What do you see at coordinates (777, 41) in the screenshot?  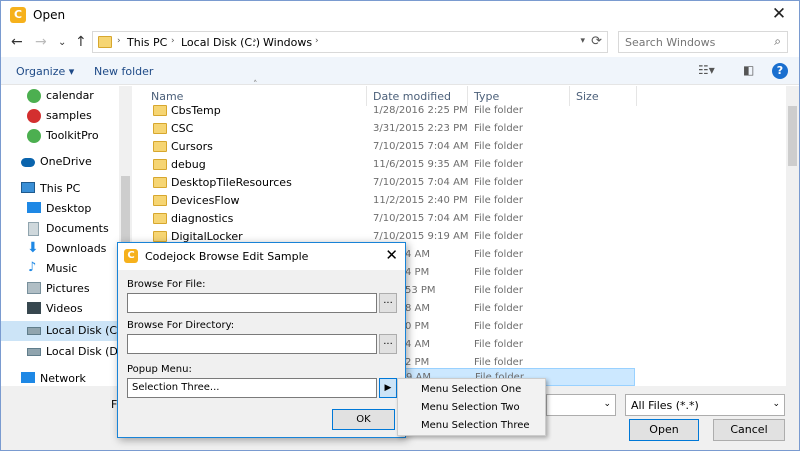 I see `search-icon: ⌕` at bounding box center [777, 41].